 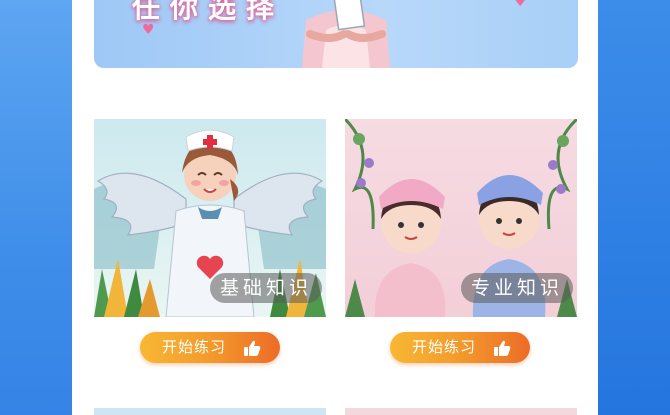 I want to click on card-badge: 专业知识, so click(x=516, y=288).